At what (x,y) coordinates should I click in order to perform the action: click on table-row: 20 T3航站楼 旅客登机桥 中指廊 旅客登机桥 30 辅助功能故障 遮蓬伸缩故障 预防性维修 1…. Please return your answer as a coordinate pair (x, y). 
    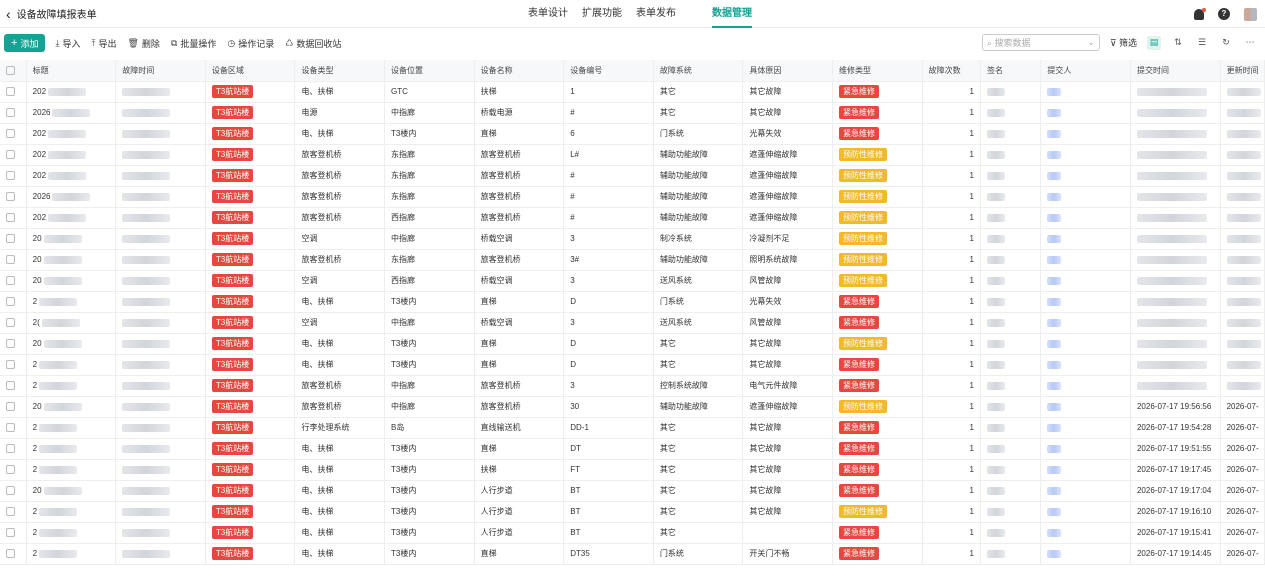
    Looking at the image, I should click on (632, 407).